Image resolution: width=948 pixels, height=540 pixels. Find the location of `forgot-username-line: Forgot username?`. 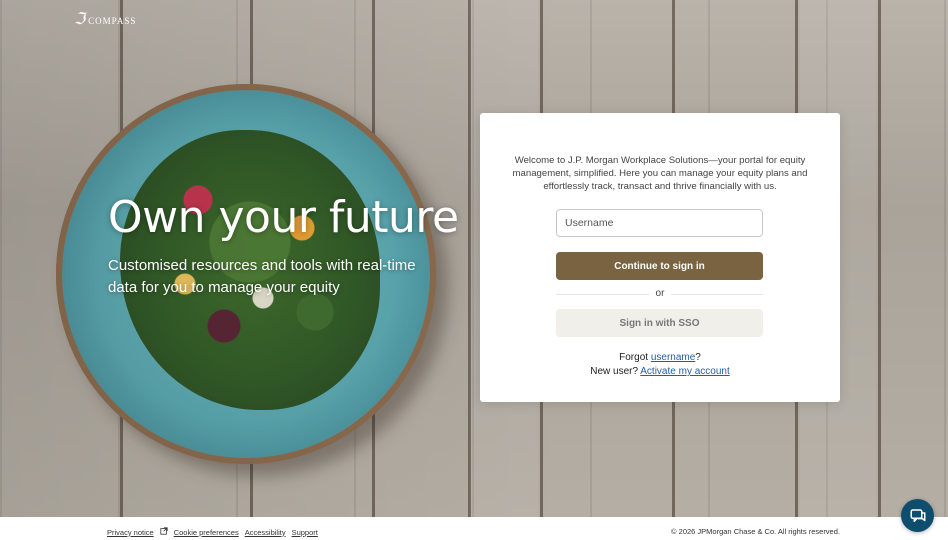

forgot-username-line: Forgot username? is located at coordinates (660, 357).